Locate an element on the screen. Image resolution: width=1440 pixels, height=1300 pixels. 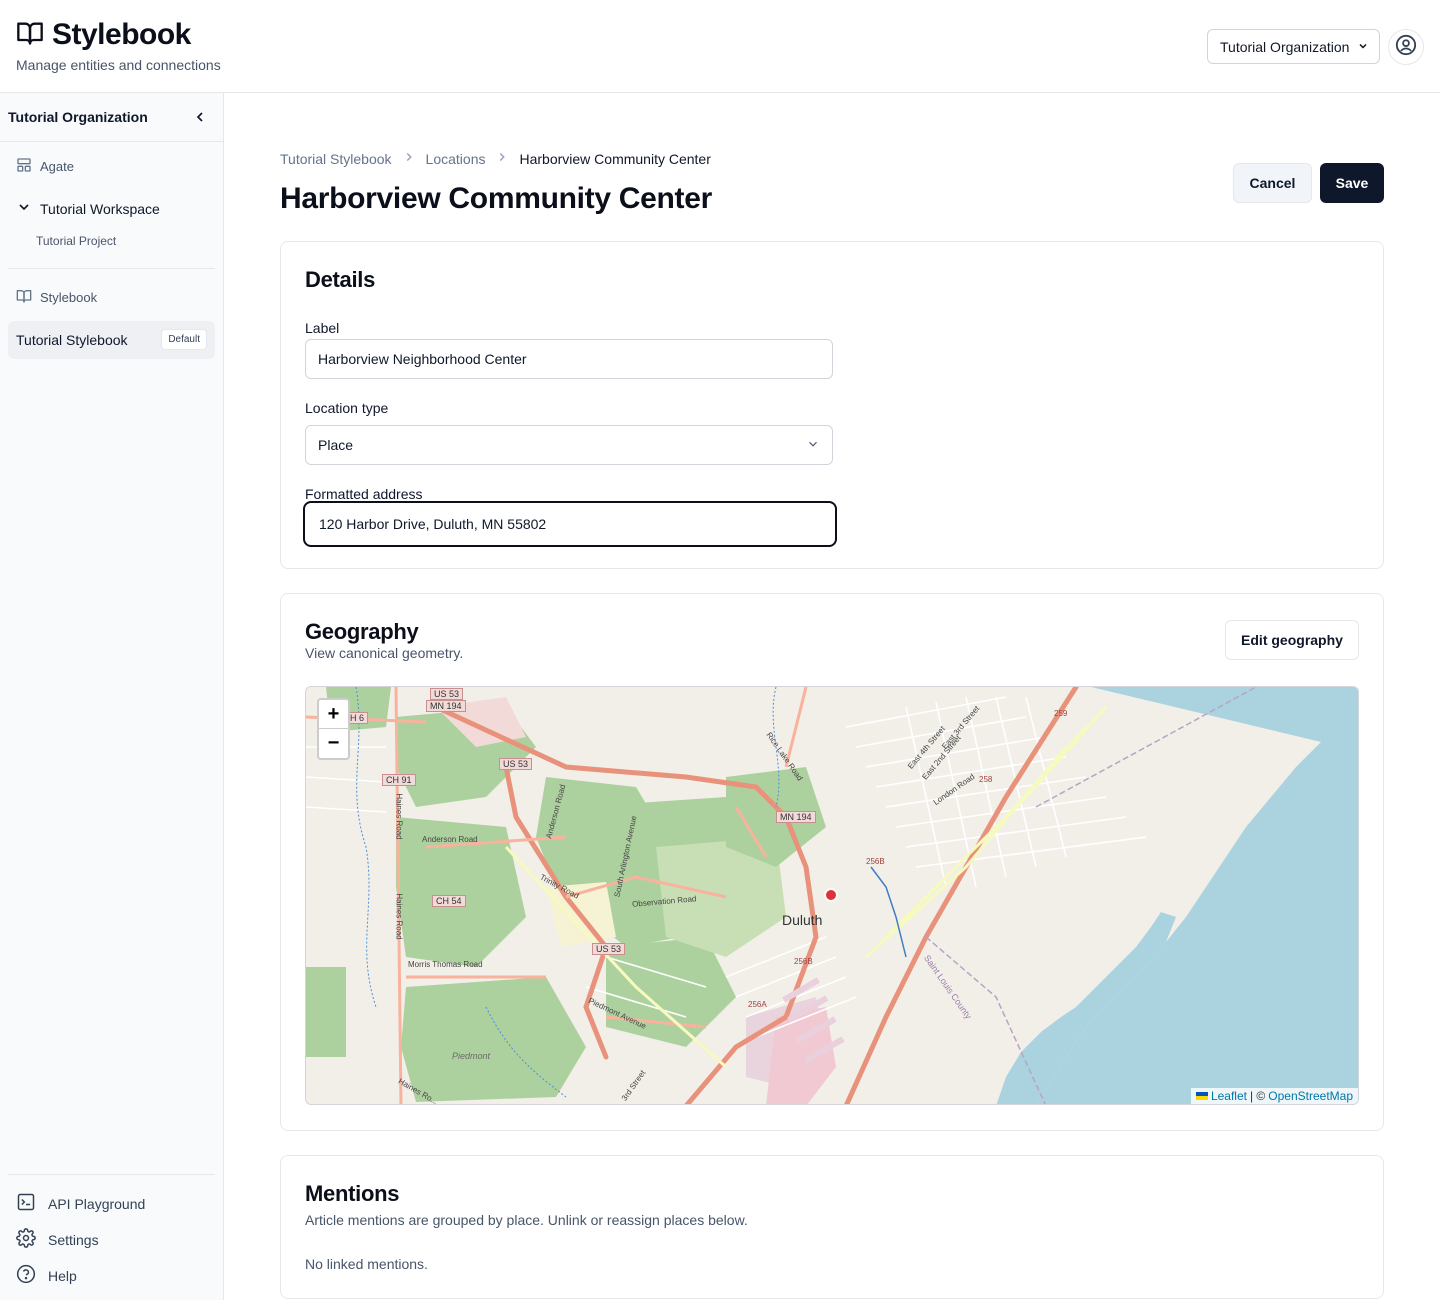
label-input-value: Harborview Neighborhood Center is located at coordinates (422, 359).